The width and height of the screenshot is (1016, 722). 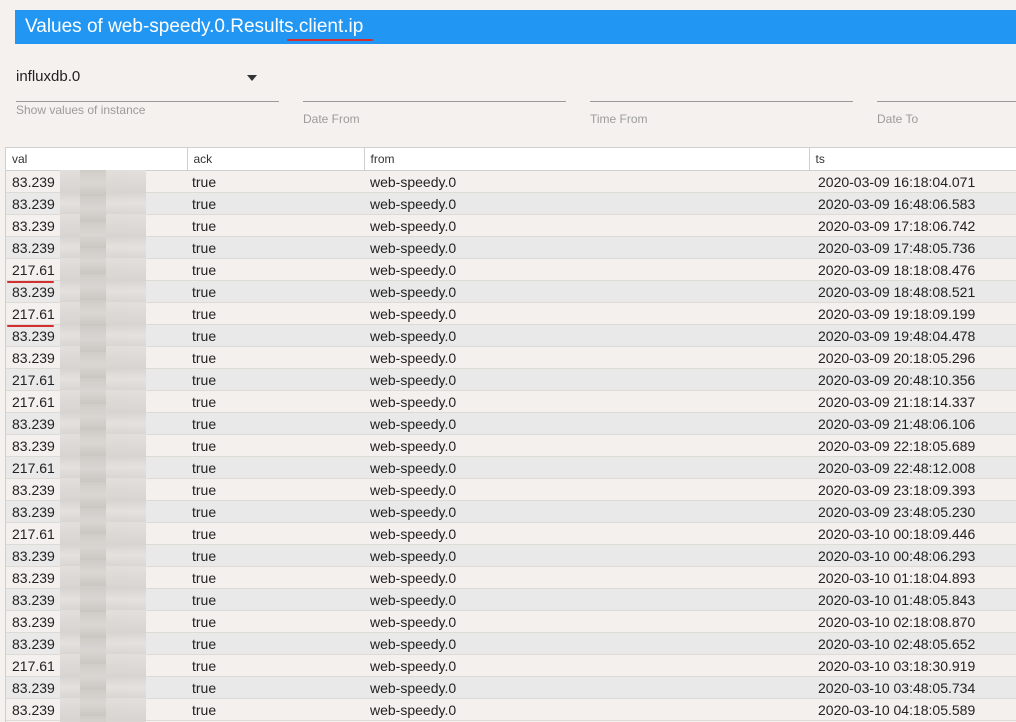 What do you see at coordinates (912, 709) in the screenshot?
I see `cell-ts: 2020-03-10 04:18:05.589` at bounding box center [912, 709].